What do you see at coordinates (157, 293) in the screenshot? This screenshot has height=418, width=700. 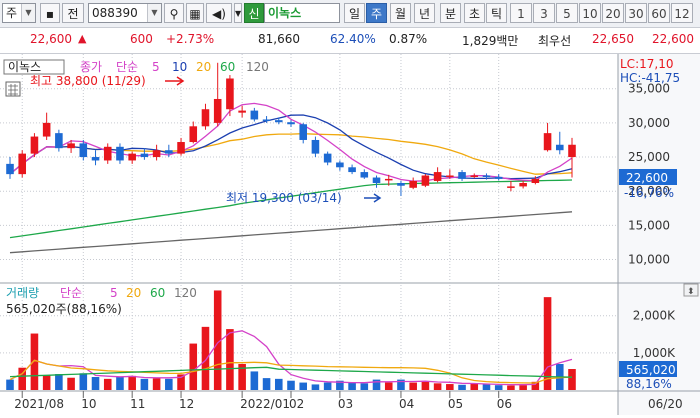 I see `vol-ma60: 60` at bounding box center [157, 293].